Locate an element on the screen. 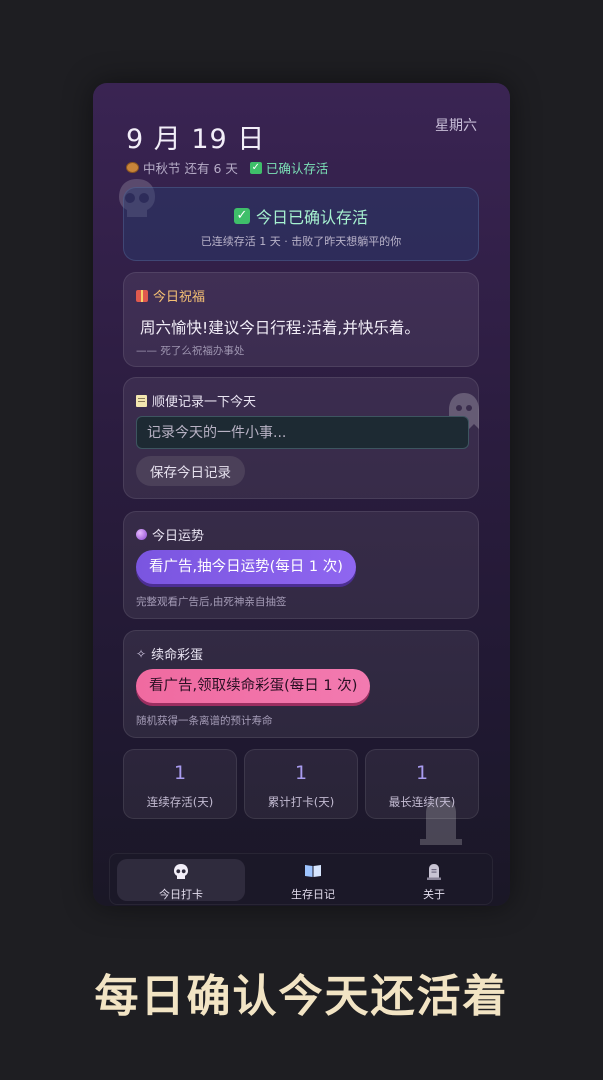 This screenshot has width=603, height=1080. fortune-heading-text: 今日运势 is located at coordinates (178, 536).